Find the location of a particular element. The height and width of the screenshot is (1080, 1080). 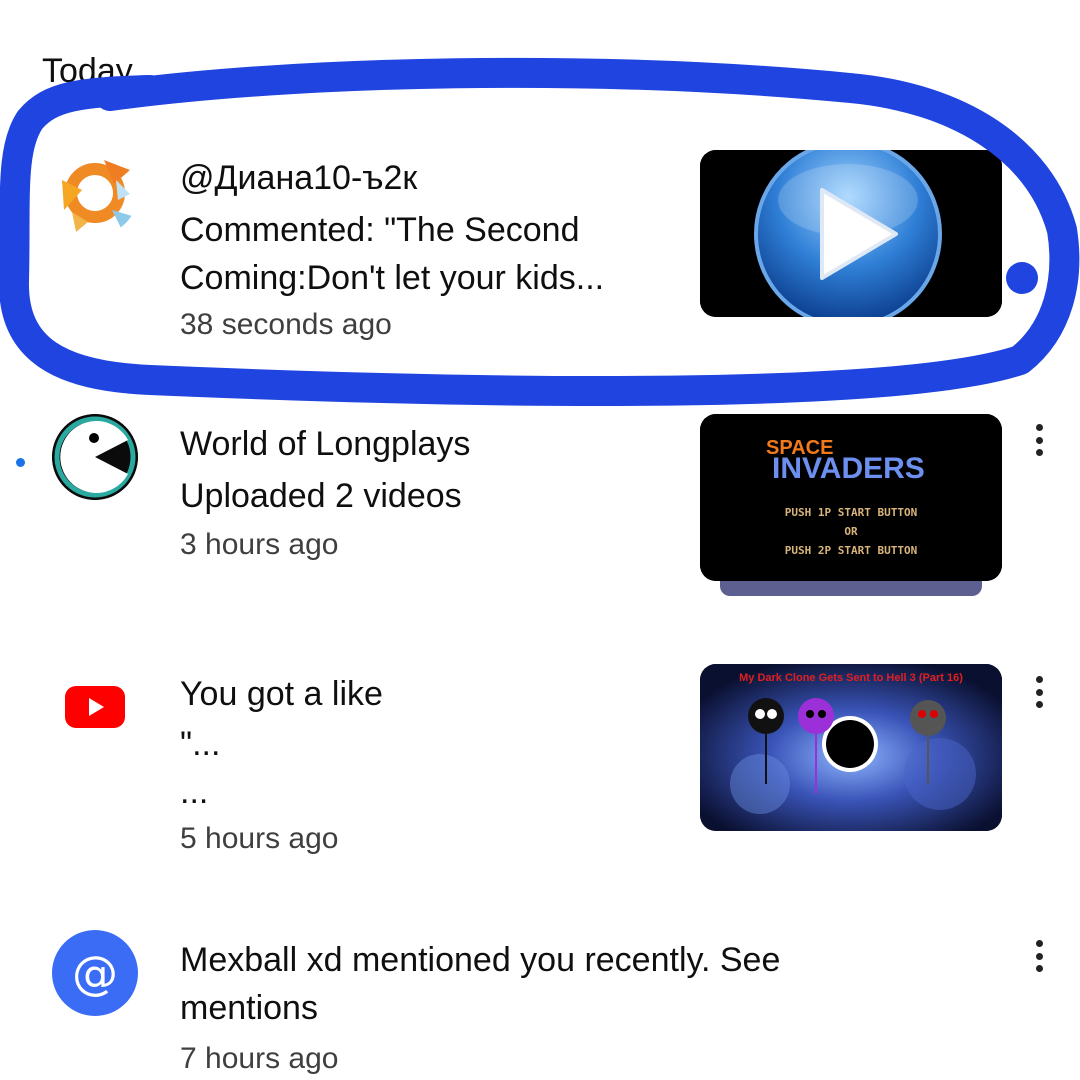

section-header-today: Today is located at coordinates (87, 71).